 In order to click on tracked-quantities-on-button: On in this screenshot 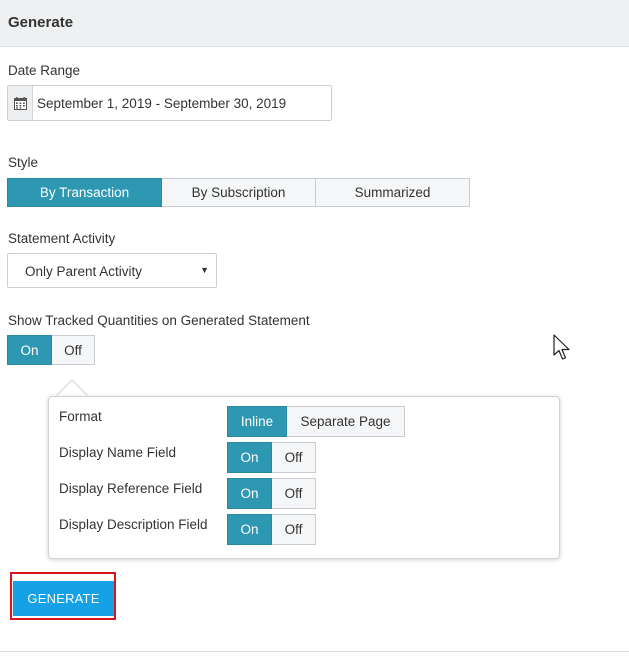, I will do `click(29, 350)`.